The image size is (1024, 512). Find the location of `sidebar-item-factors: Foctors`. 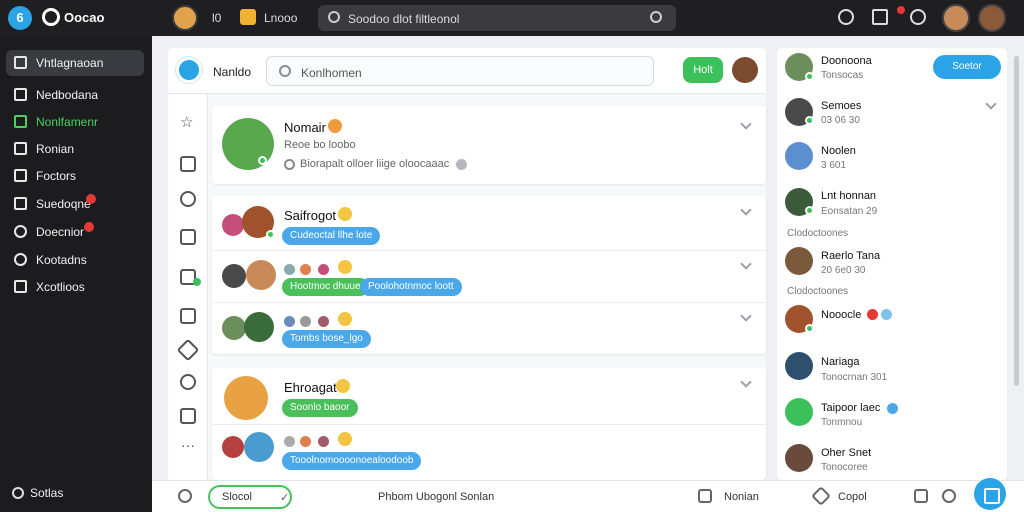

sidebar-item-factors: Foctors is located at coordinates (75, 176).